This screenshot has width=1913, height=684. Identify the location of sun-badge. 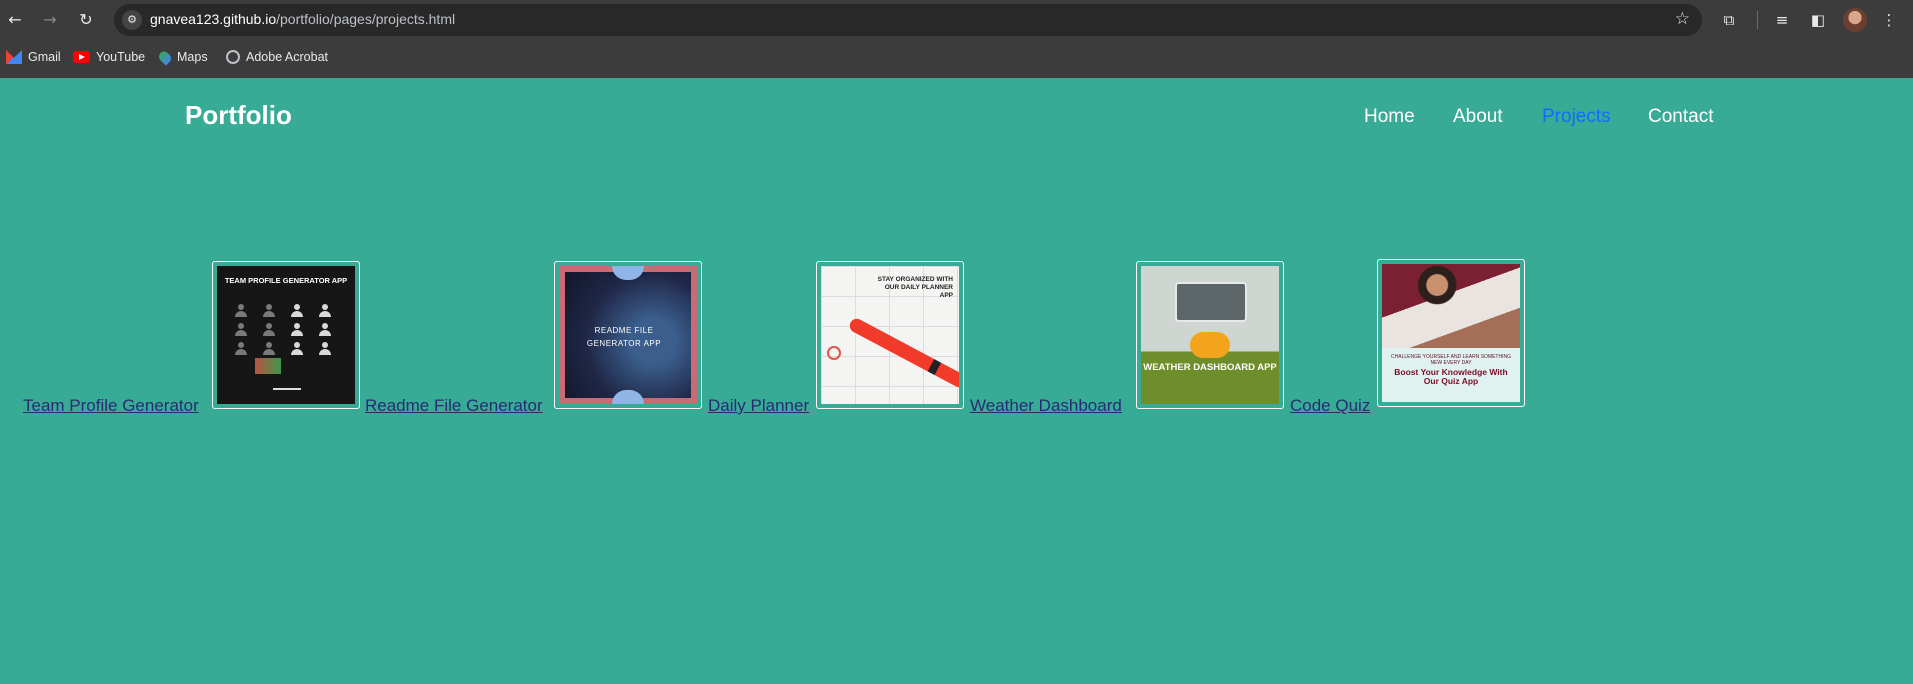
(1210, 345).